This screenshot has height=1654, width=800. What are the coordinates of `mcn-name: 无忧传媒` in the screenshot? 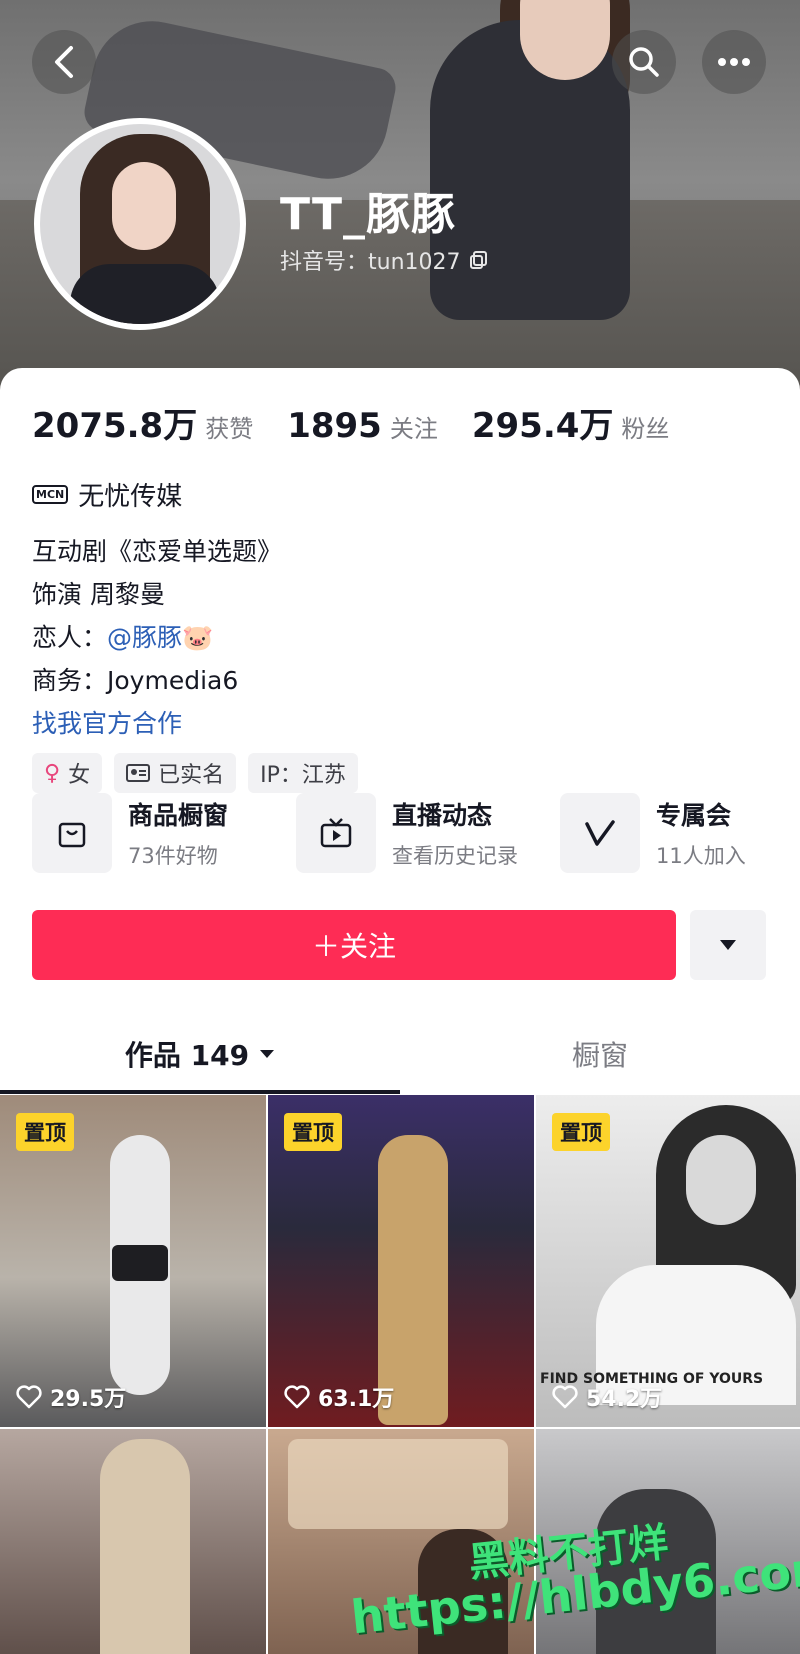 It's located at (130, 497).